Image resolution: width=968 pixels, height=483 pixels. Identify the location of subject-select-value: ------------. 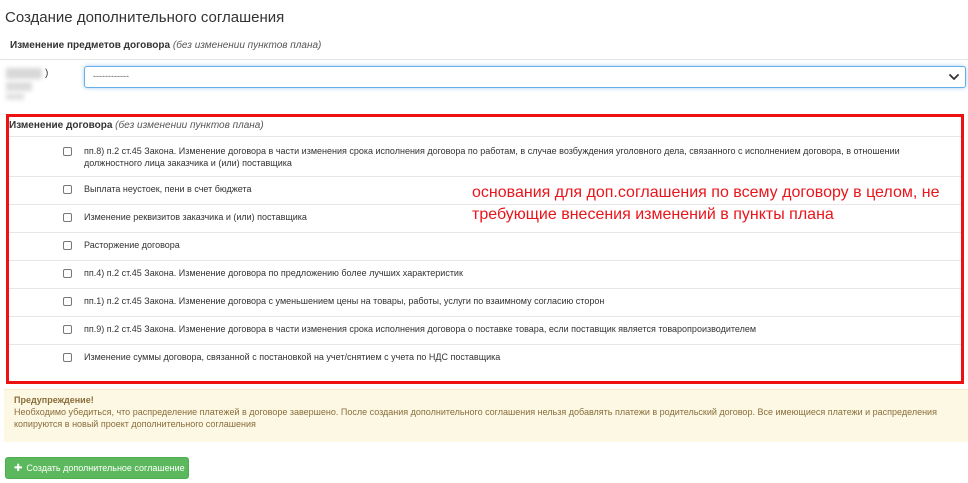
(111, 76).